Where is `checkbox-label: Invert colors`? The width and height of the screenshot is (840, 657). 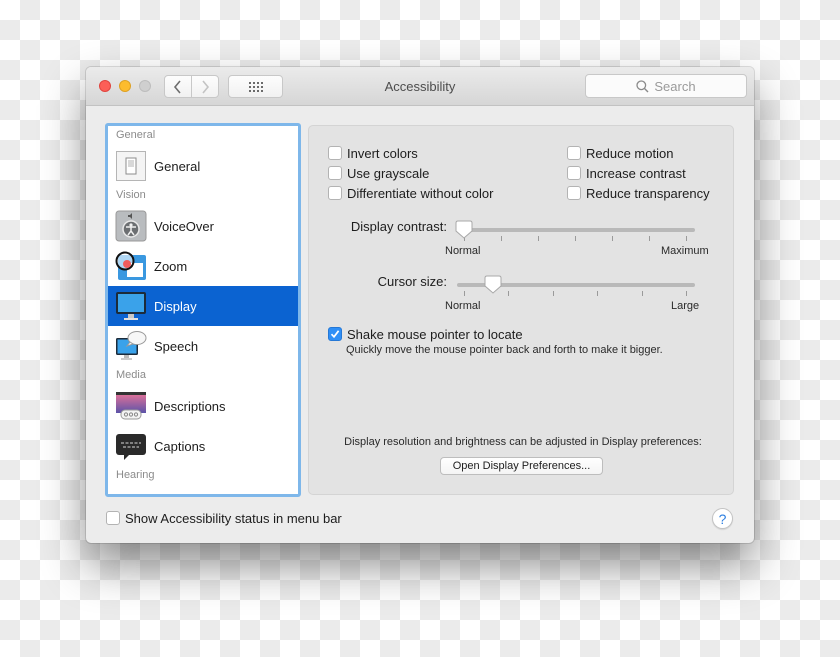
checkbox-label: Invert colors is located at coordinates (382, 153).